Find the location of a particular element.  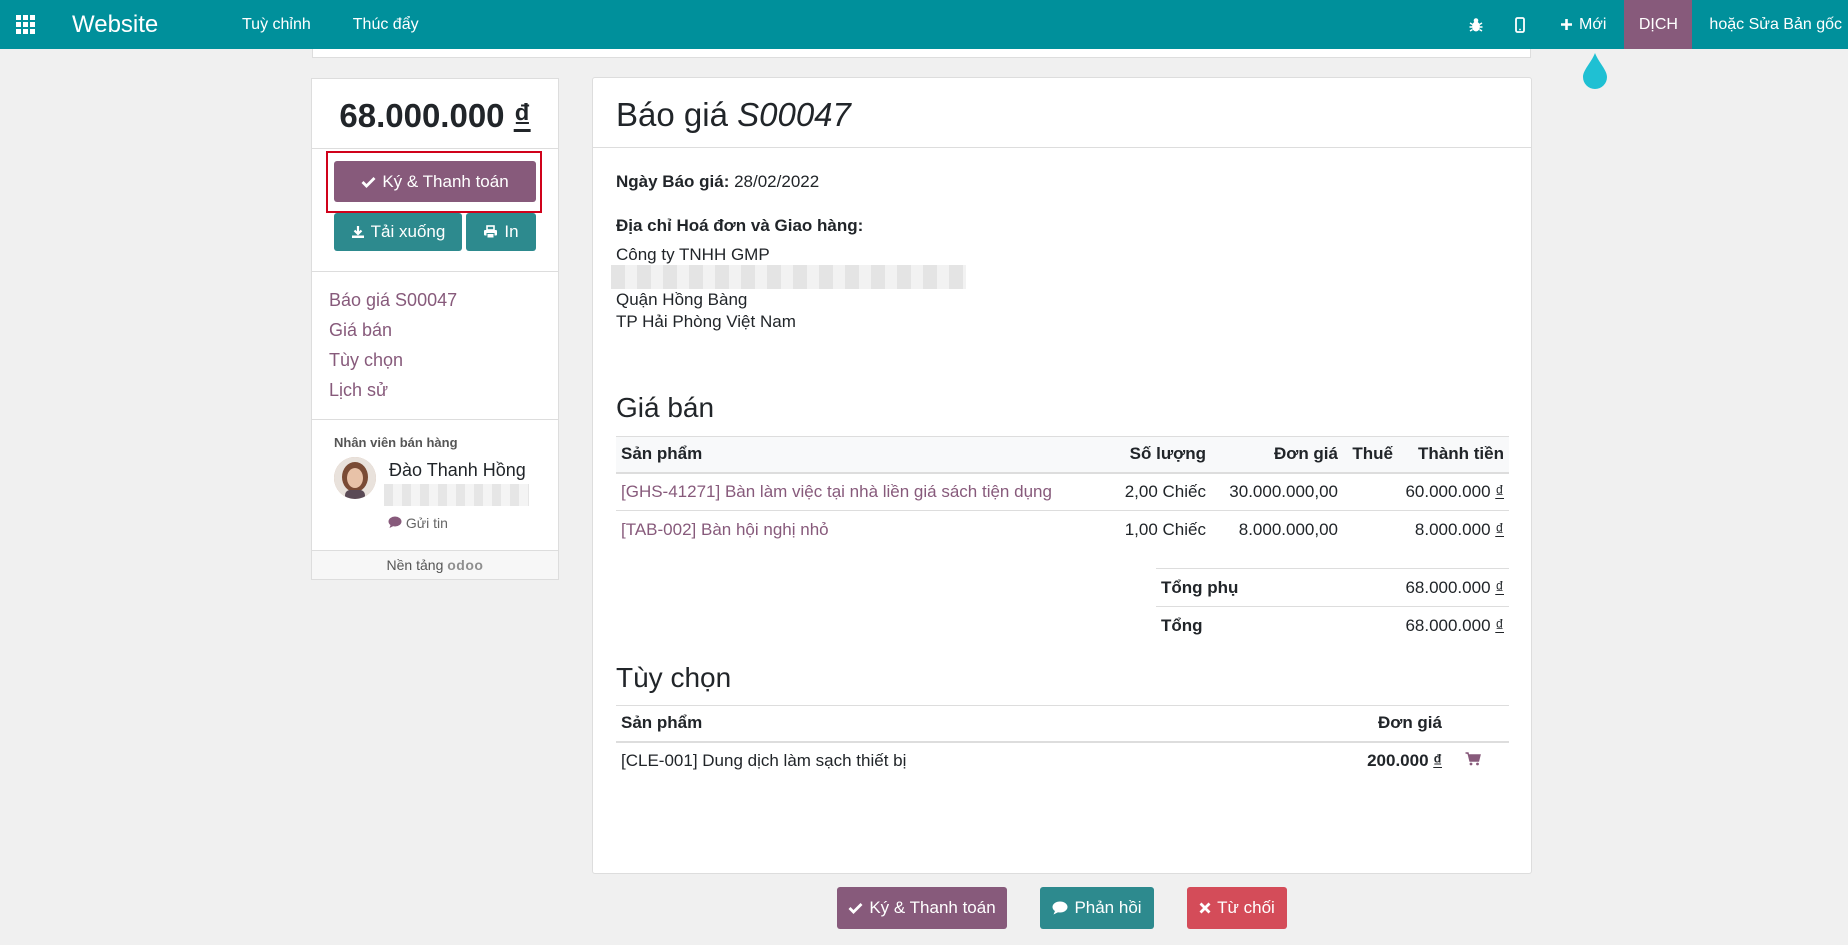

salesperson-contact-redacted is located at coordinates (456, 495).